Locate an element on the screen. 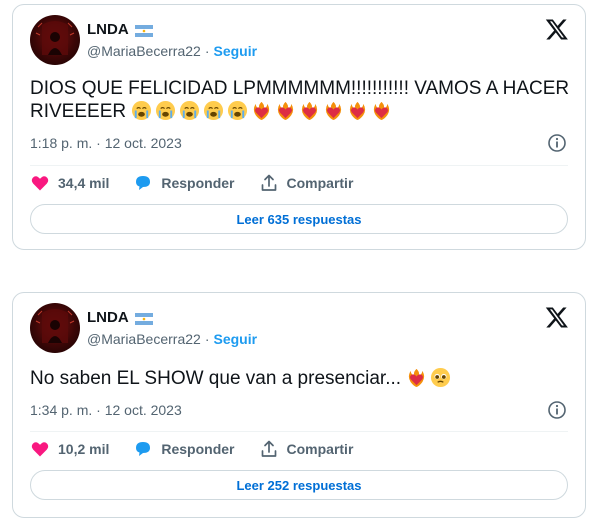 This screenshot has width=597, height=518. like-count: 10,2 mil is located at coordinates (84, 449).